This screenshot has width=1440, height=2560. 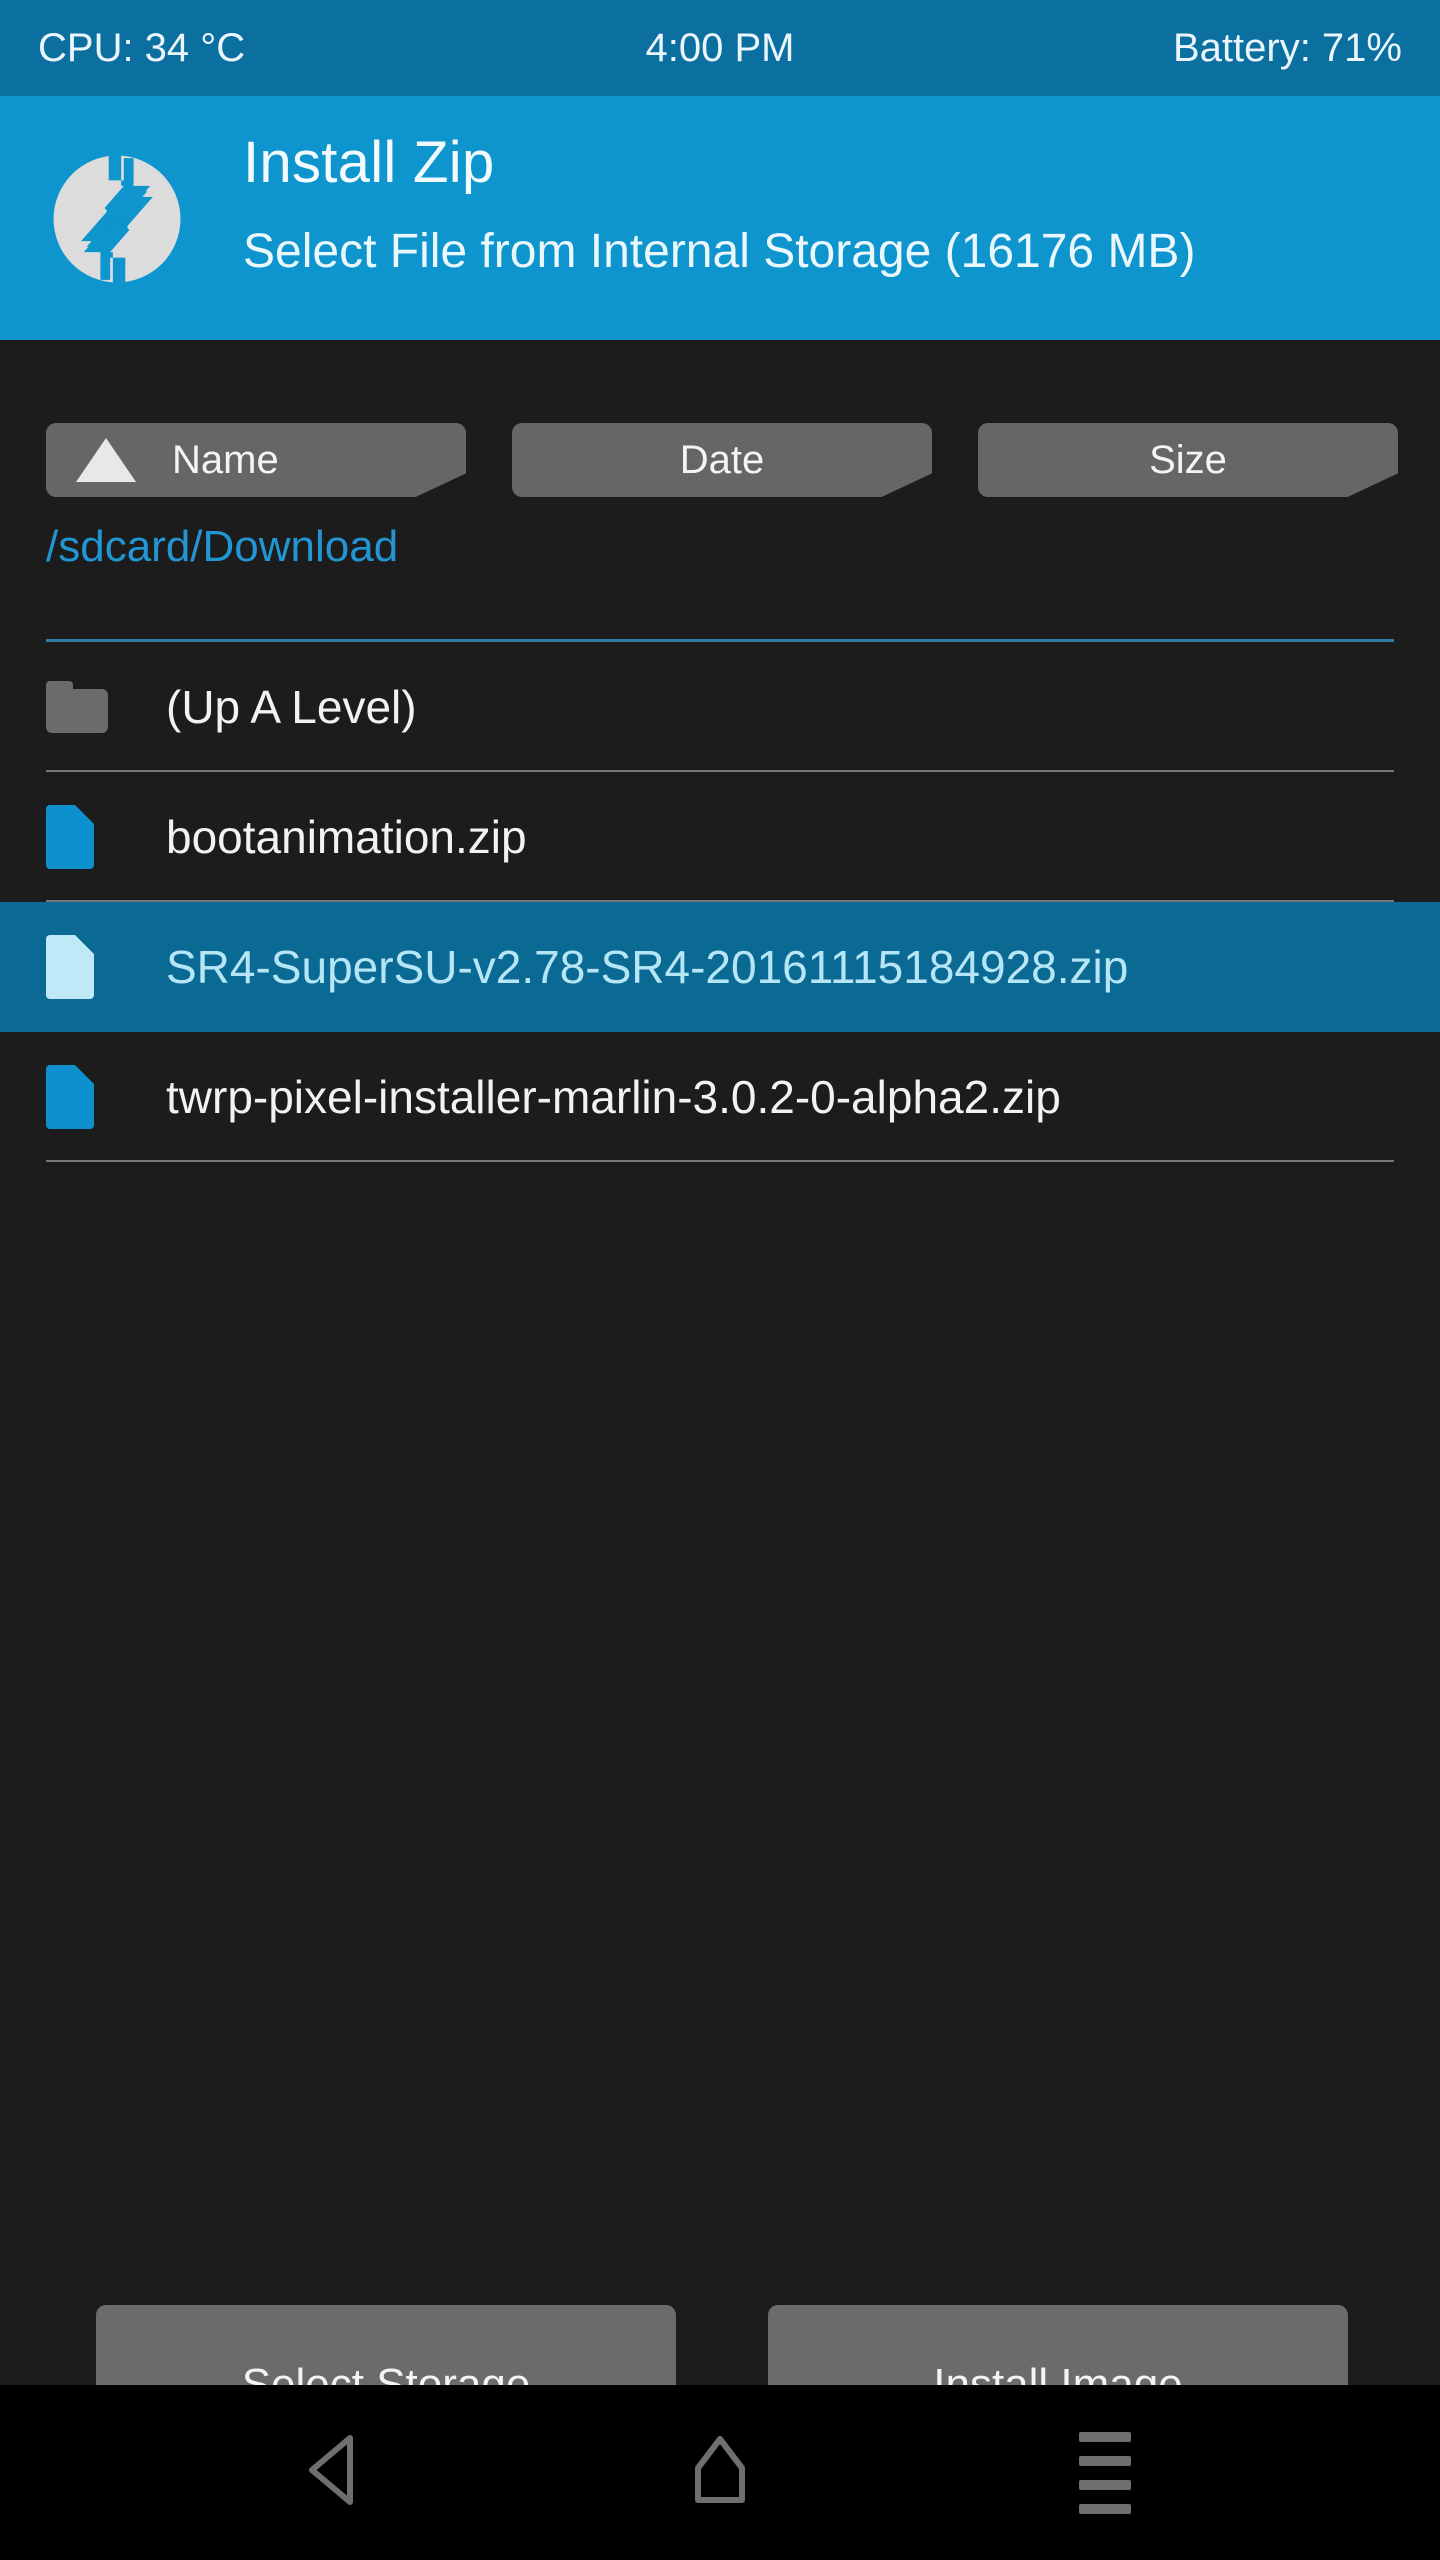 What do you see at coordinates (720, 707) in the screenshot?
I see `list-item: (Up A Level)` at bounding box center [720, 707].